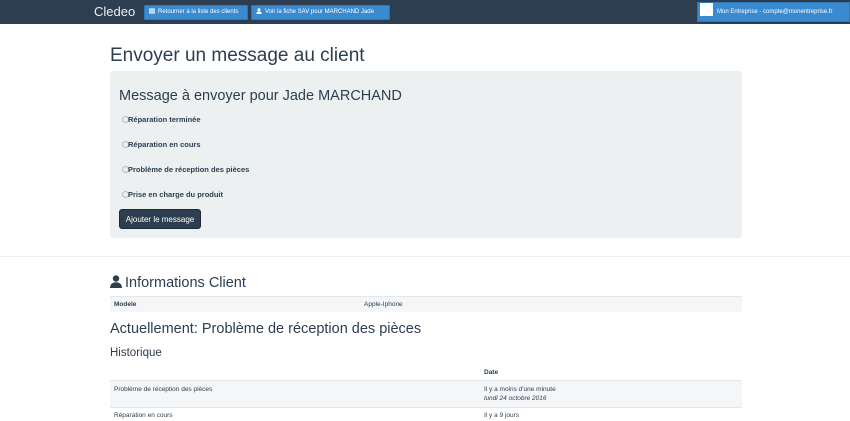 The width and height of the screenshot is (850, 421). I want to click on add-message-button: Ajouter le message, so click(160, 219).